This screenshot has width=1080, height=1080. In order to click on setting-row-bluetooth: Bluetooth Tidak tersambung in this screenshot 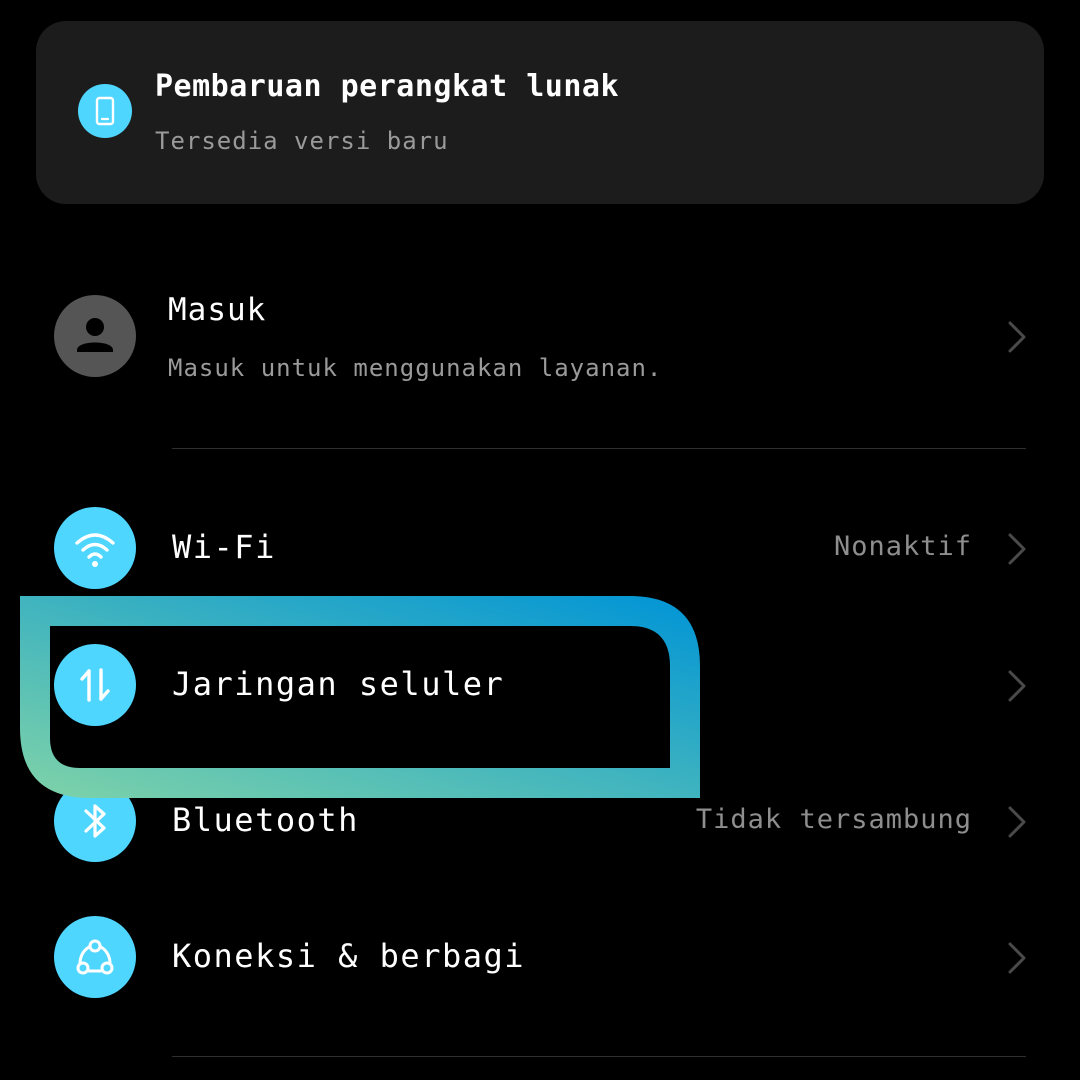, I will do `click(540, 821)`.